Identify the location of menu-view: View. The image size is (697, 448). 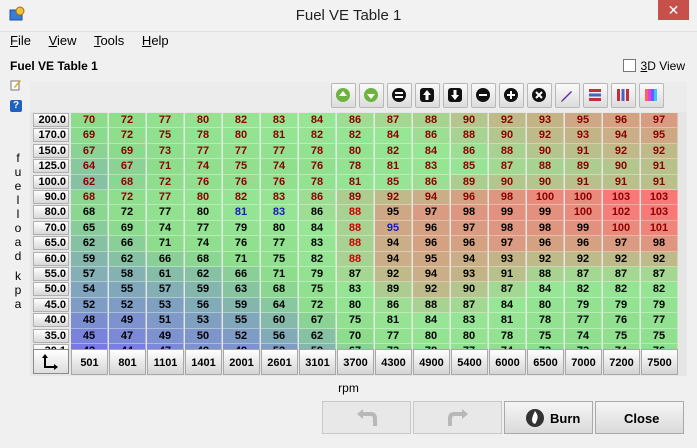
(63, 40).